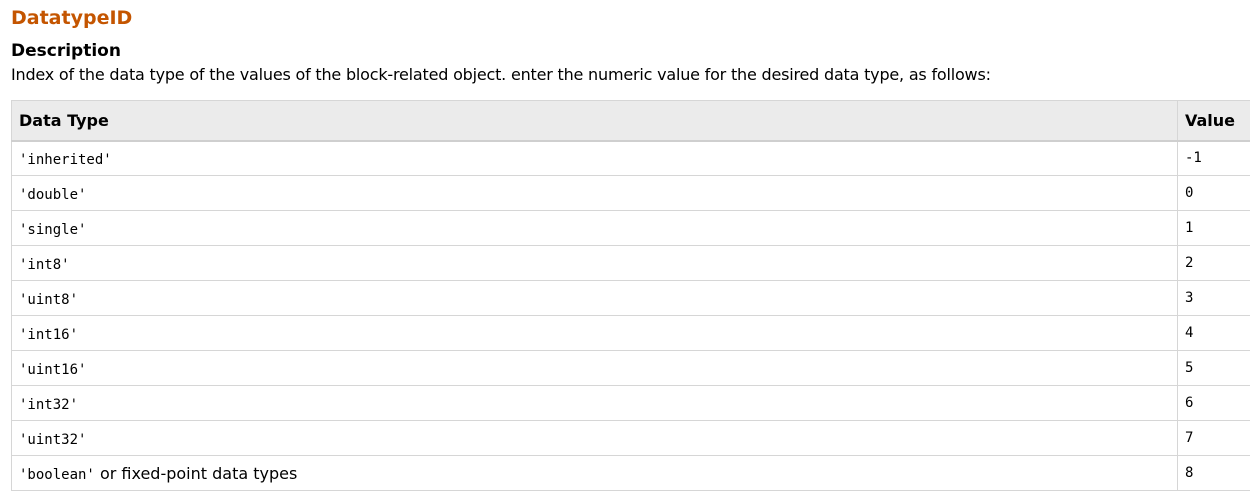 The width and height of the screenshot is (1250, 499). Describe the element at coordinates (594, 121) in the screenshot. I see `header-data-type: Data Type` at that location.